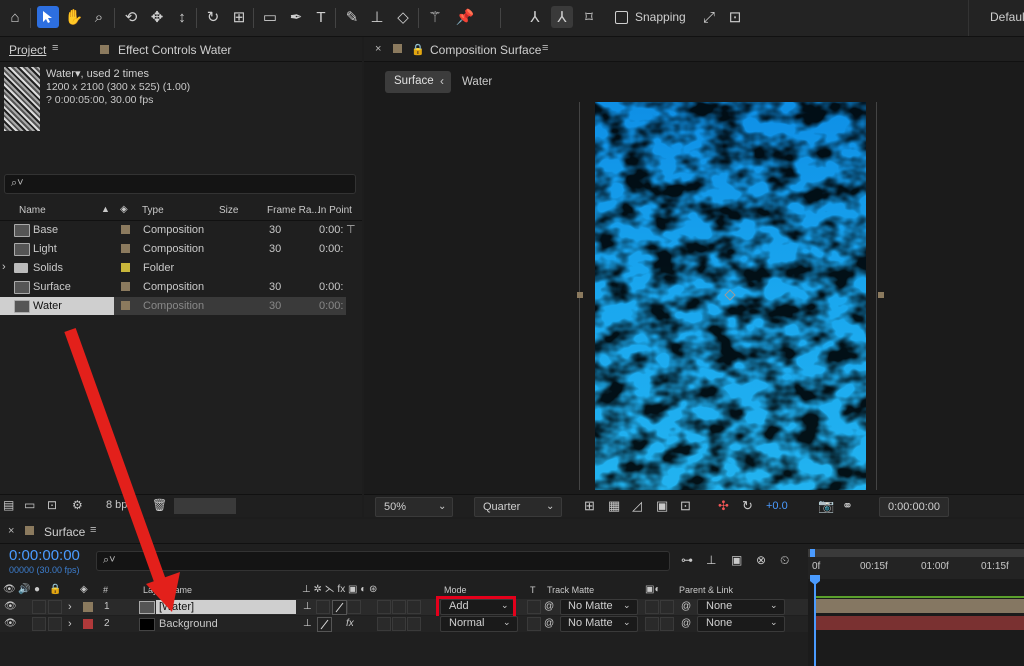  What do you see at coordinates (518, 507) in the screenshot?
I see `resolution-dropdown: Quarter ⌄` at bounding box center [518, 507].